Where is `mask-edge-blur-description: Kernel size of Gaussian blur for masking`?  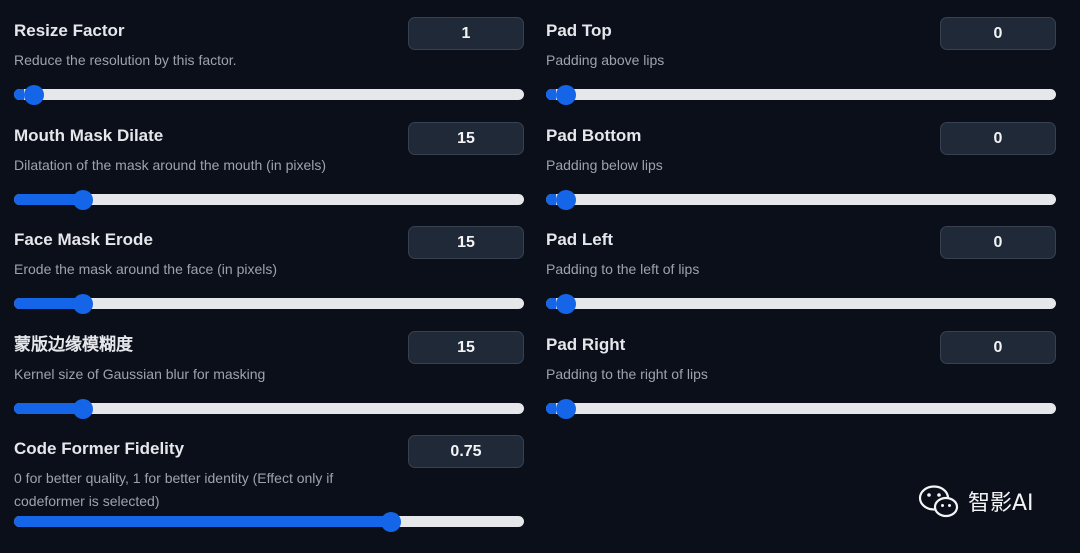
mask-edge-blur-description: Kernel size of Gaussian blur for masking is located at coordinates (140, 373).